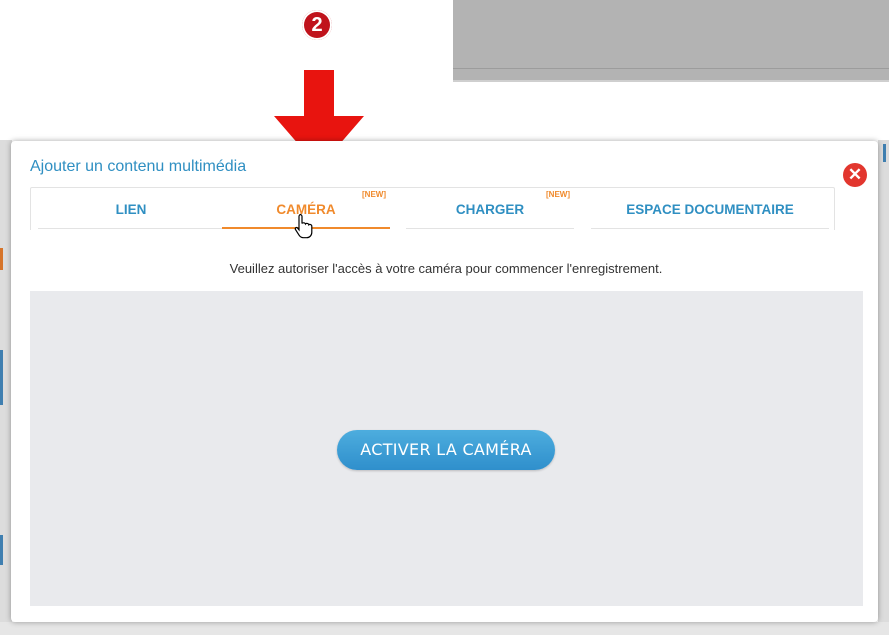 Image resolution: width=889 pixels, height=635 pixels. I want to click on dialog-title: Ajouter un contenu multimédia, so click(138, 166).